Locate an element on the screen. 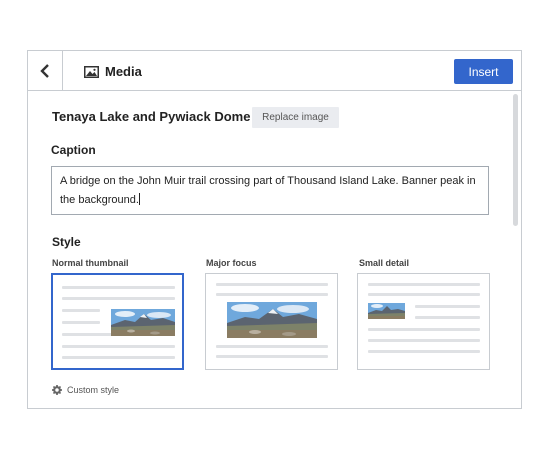 The width and height of the screenshot is (547, 450). gear-icon is located at coordinates (57, 390).